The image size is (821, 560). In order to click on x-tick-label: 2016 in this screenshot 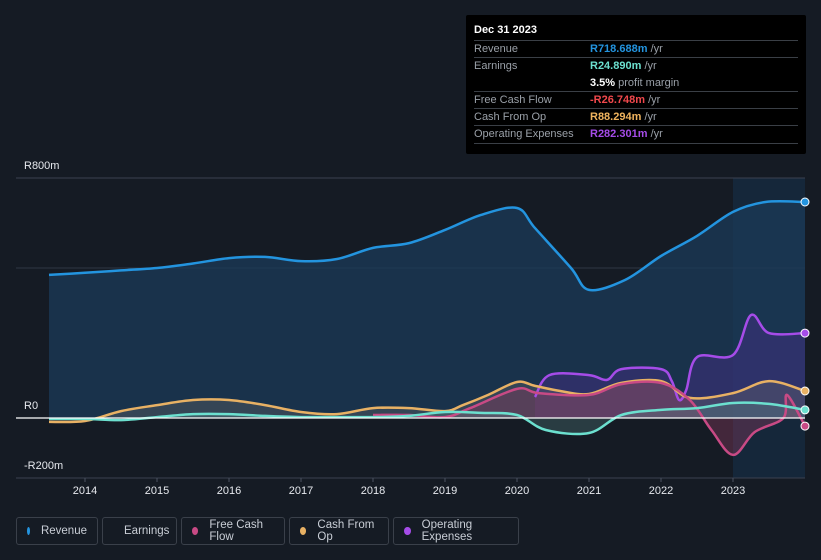, I will do `click(229, 491)`.